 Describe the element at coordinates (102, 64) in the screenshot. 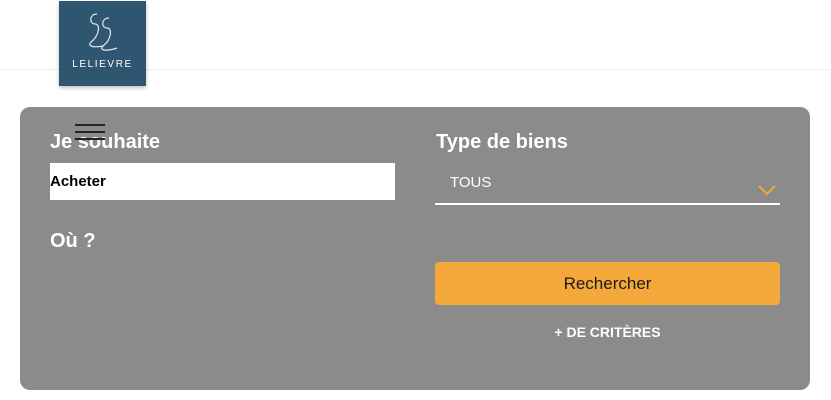

I see `brand-name: LELIEVRE` at that location.